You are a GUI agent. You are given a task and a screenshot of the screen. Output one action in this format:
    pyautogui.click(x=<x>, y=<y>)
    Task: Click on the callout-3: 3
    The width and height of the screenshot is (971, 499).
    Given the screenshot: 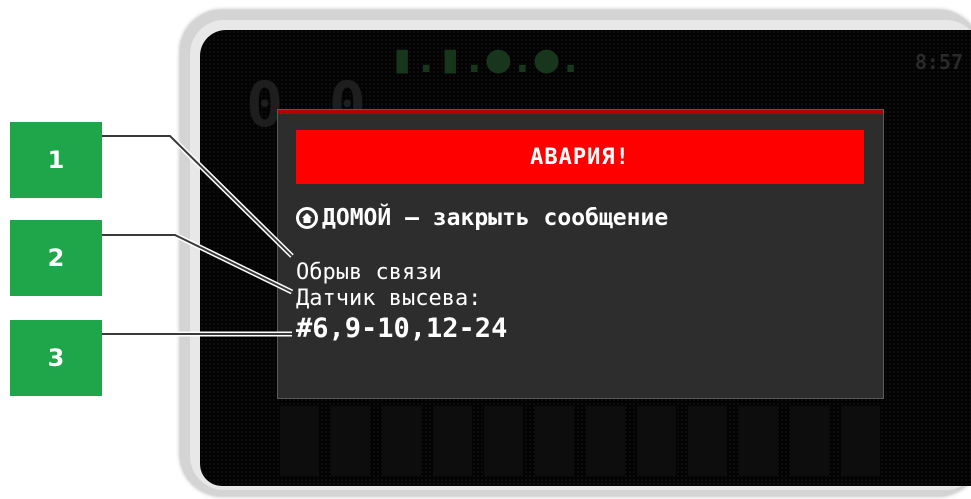 What is the action you would take?
    pyautogui.click(x=56, y=358)
    